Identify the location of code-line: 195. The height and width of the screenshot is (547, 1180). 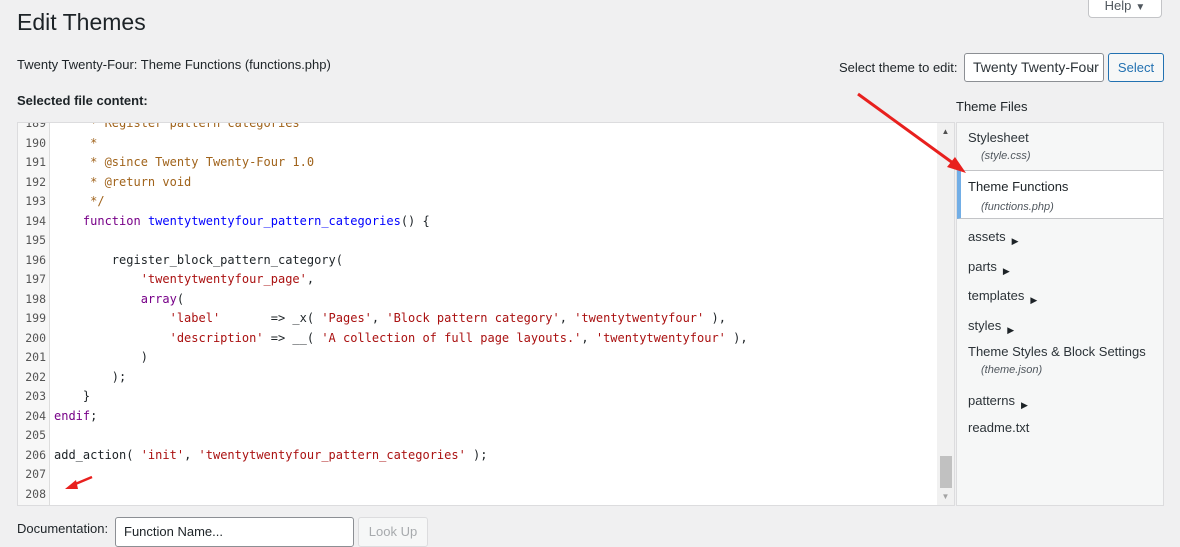
(477, 241).